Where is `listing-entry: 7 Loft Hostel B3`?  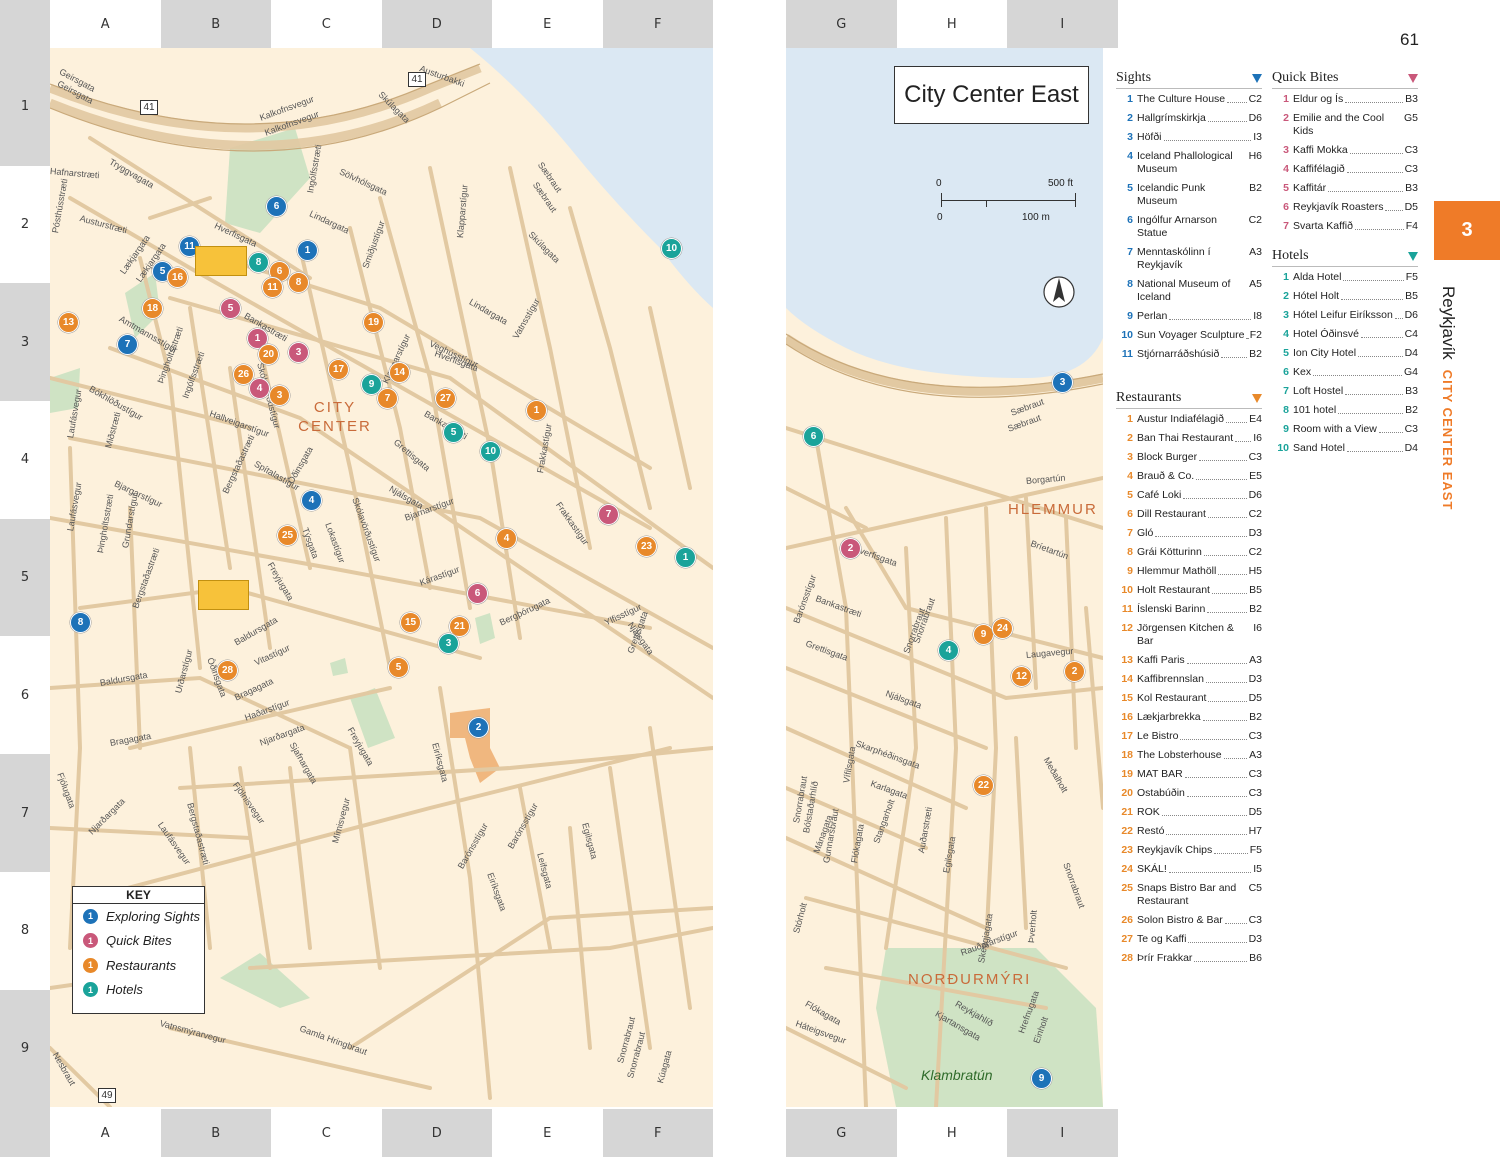
listing-entry: 7 Loft Hostel B3 is located at coordinates (1345, 391).